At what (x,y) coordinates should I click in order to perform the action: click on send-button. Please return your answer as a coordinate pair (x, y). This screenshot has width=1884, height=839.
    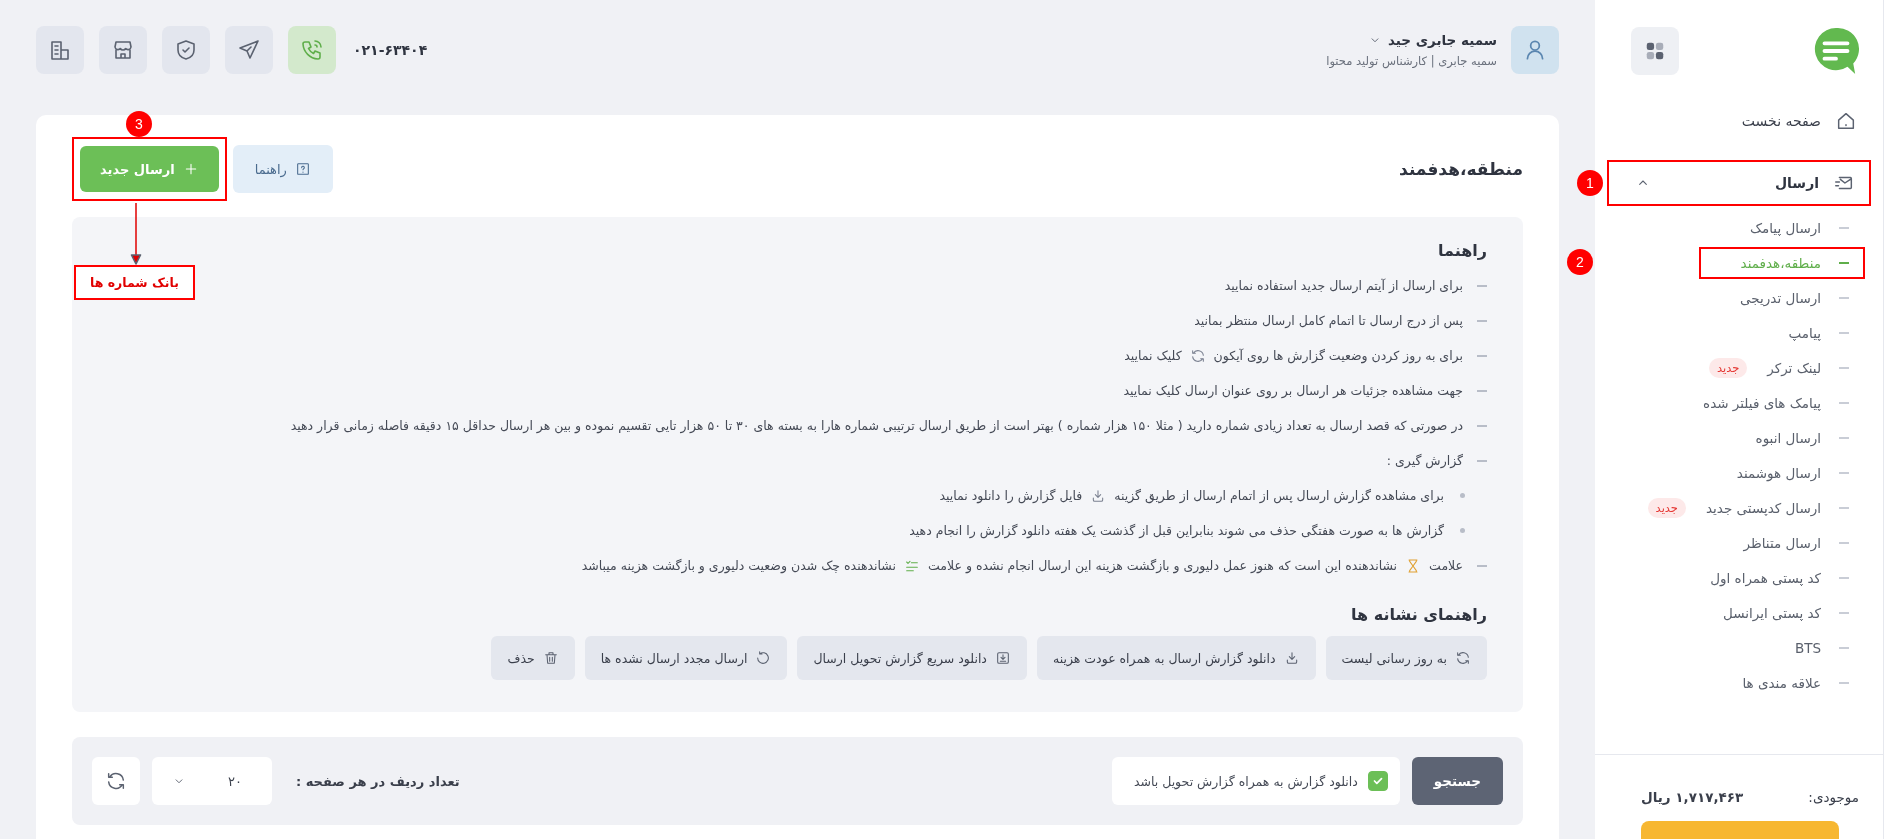
    Looking at the image, I should click on (249, 50).